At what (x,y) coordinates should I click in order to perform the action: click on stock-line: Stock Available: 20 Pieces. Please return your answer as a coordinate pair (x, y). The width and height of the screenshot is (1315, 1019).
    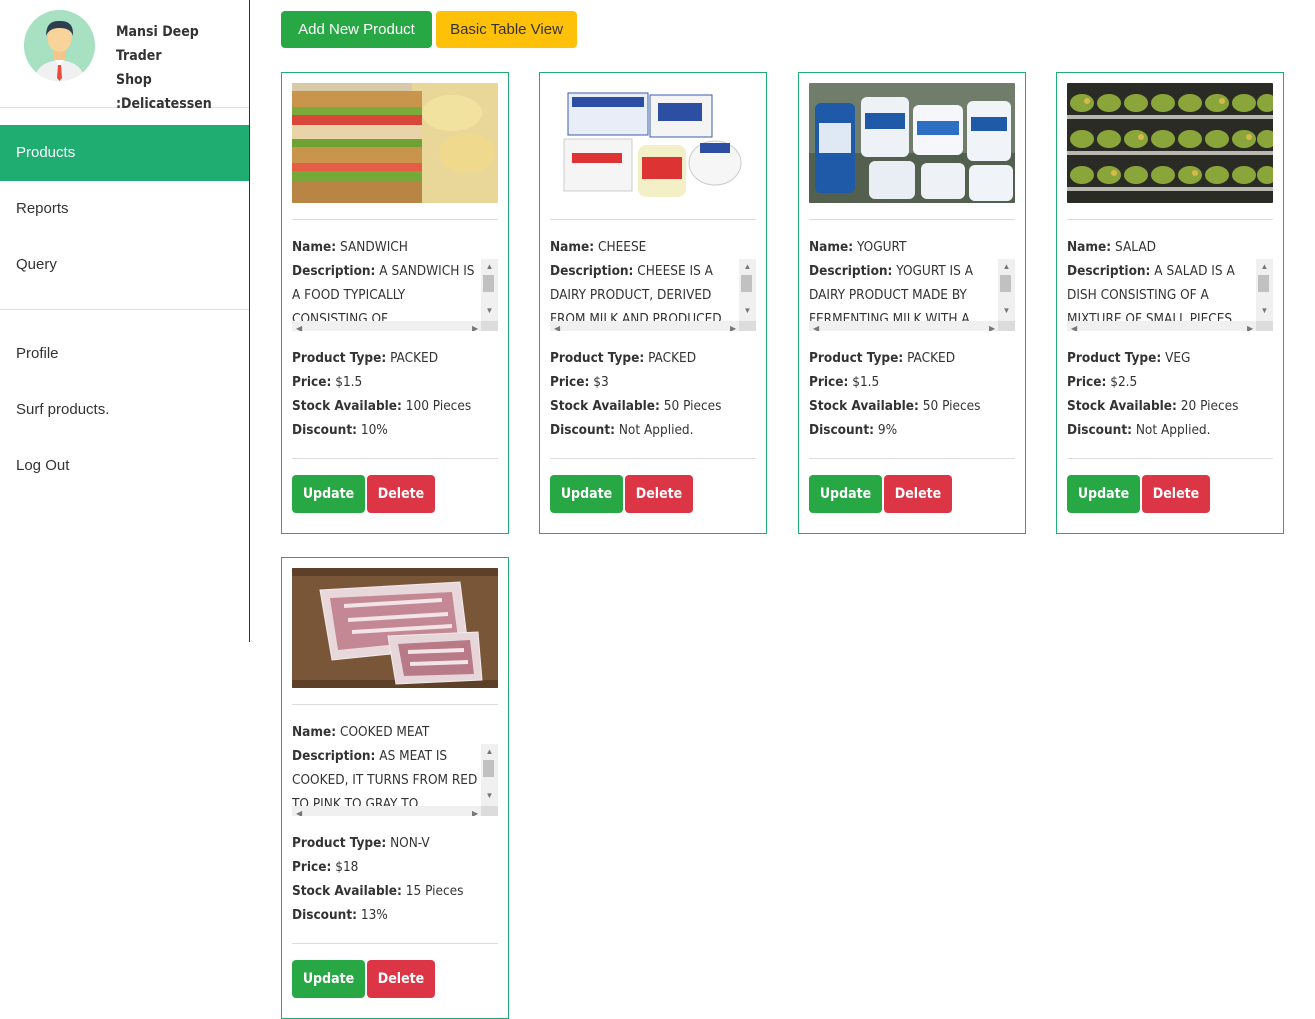
    Looking at the image, I should click on (1170, 406).